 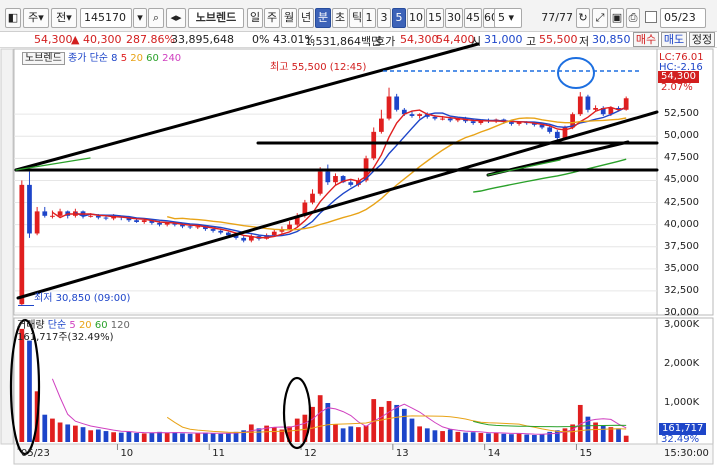 What do you see at coordinates (116, 58) in the screenshot?
I see `price-ma-period: 8` at bounding box center [116, 58].